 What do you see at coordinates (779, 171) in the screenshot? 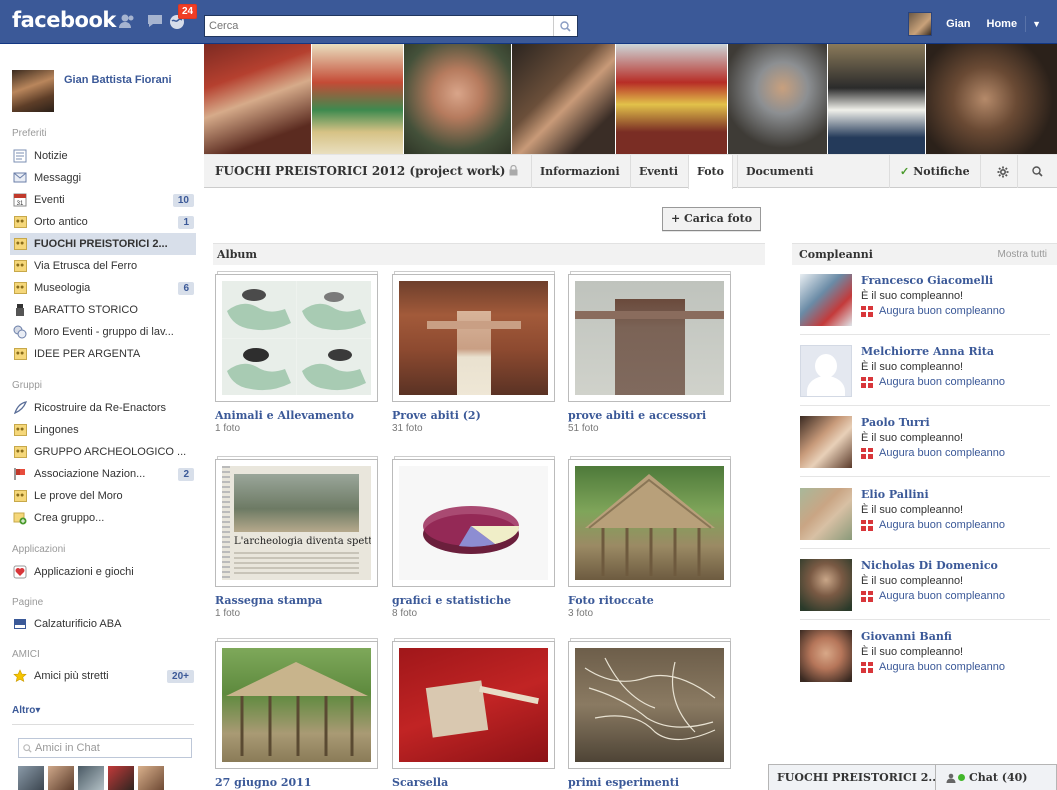
I see `tab-documenti: Documenti` at bounding box center [779, 171].